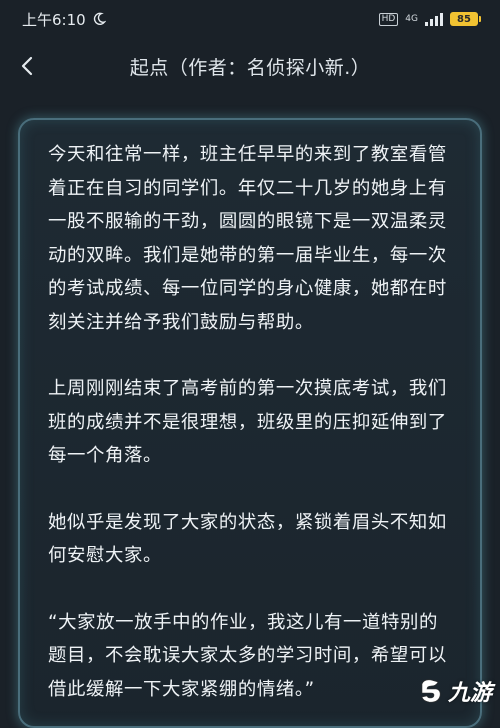 The height and width of the screenshot is (728, 500). What do you see at coordinates (434, 19) in the screenshot?
I see `signal-icon` at bounding box center [434, 19].